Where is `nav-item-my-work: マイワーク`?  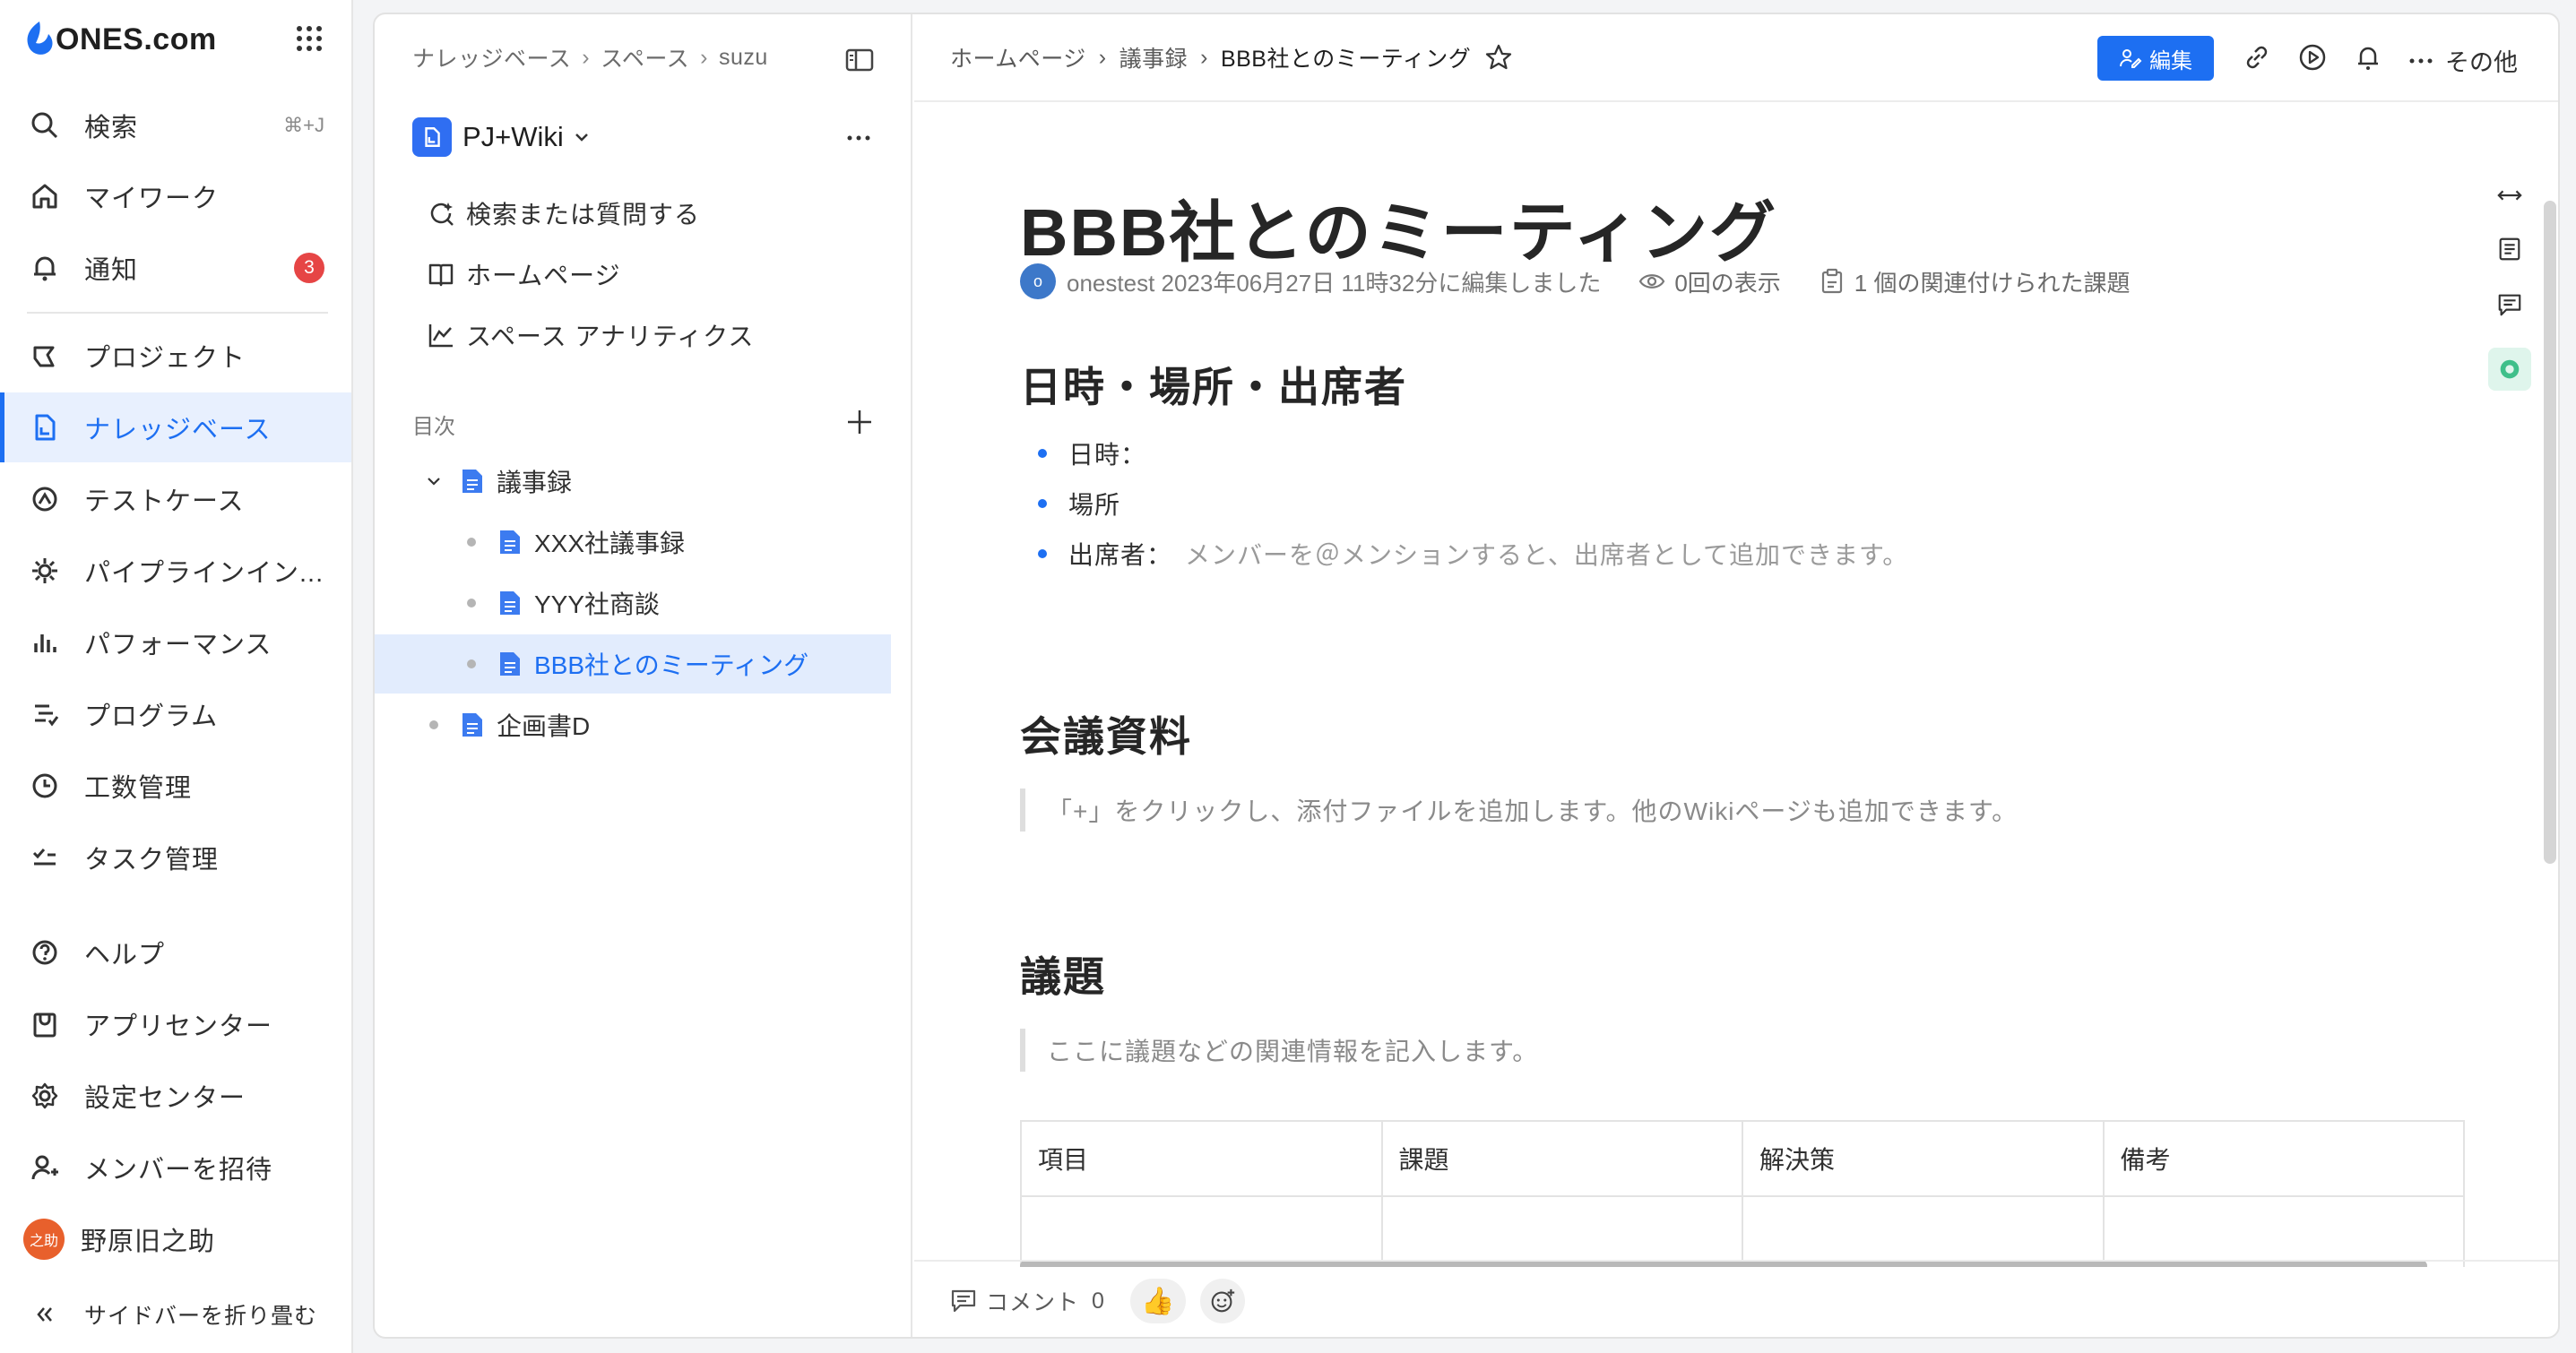 nav-item-my-work: マイワーク is located at coordinates (175, 196).